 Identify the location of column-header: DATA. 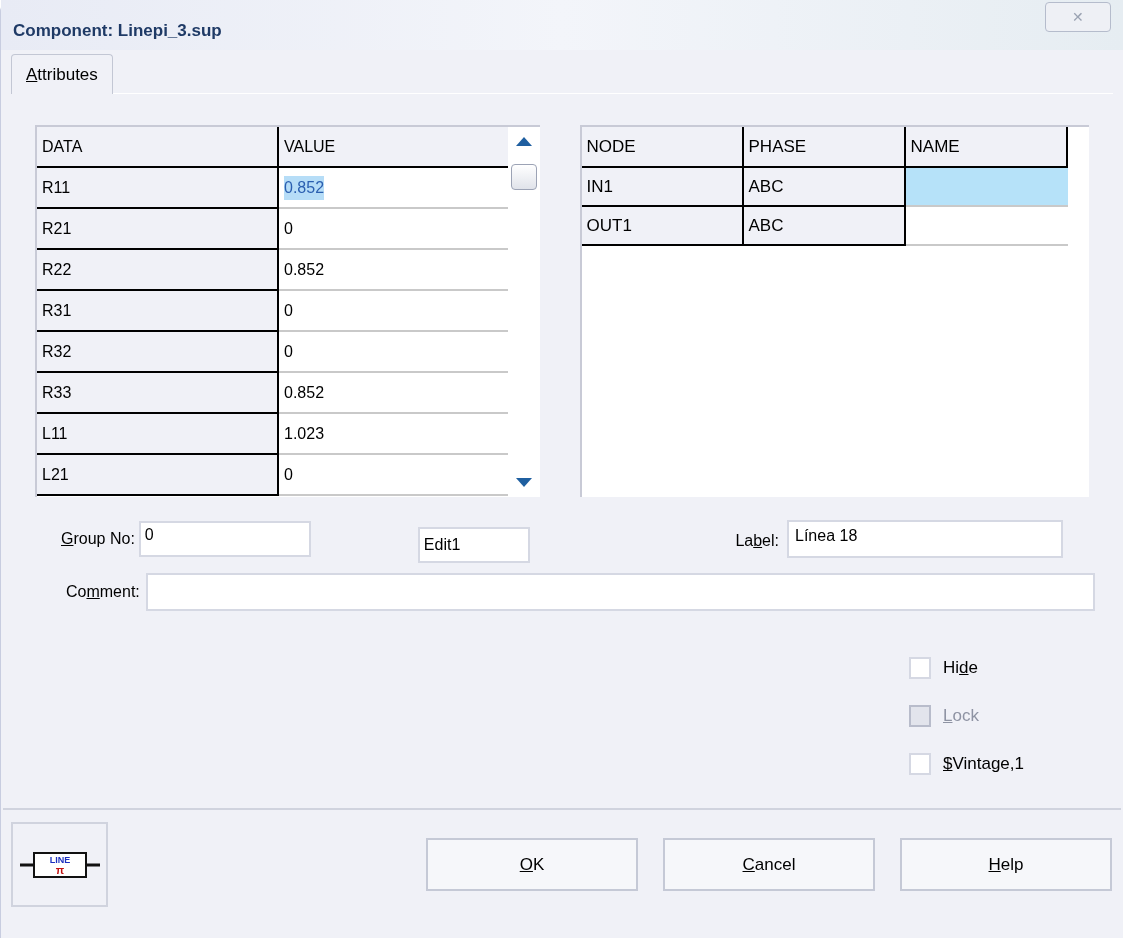
(158, 146).